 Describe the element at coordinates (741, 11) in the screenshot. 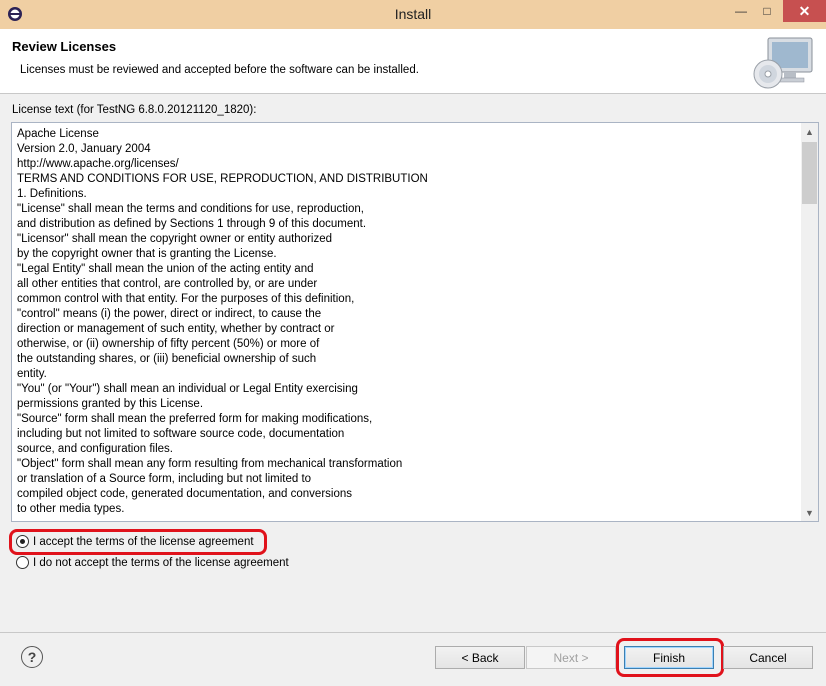

I see `minimize-icon: —` at that location.